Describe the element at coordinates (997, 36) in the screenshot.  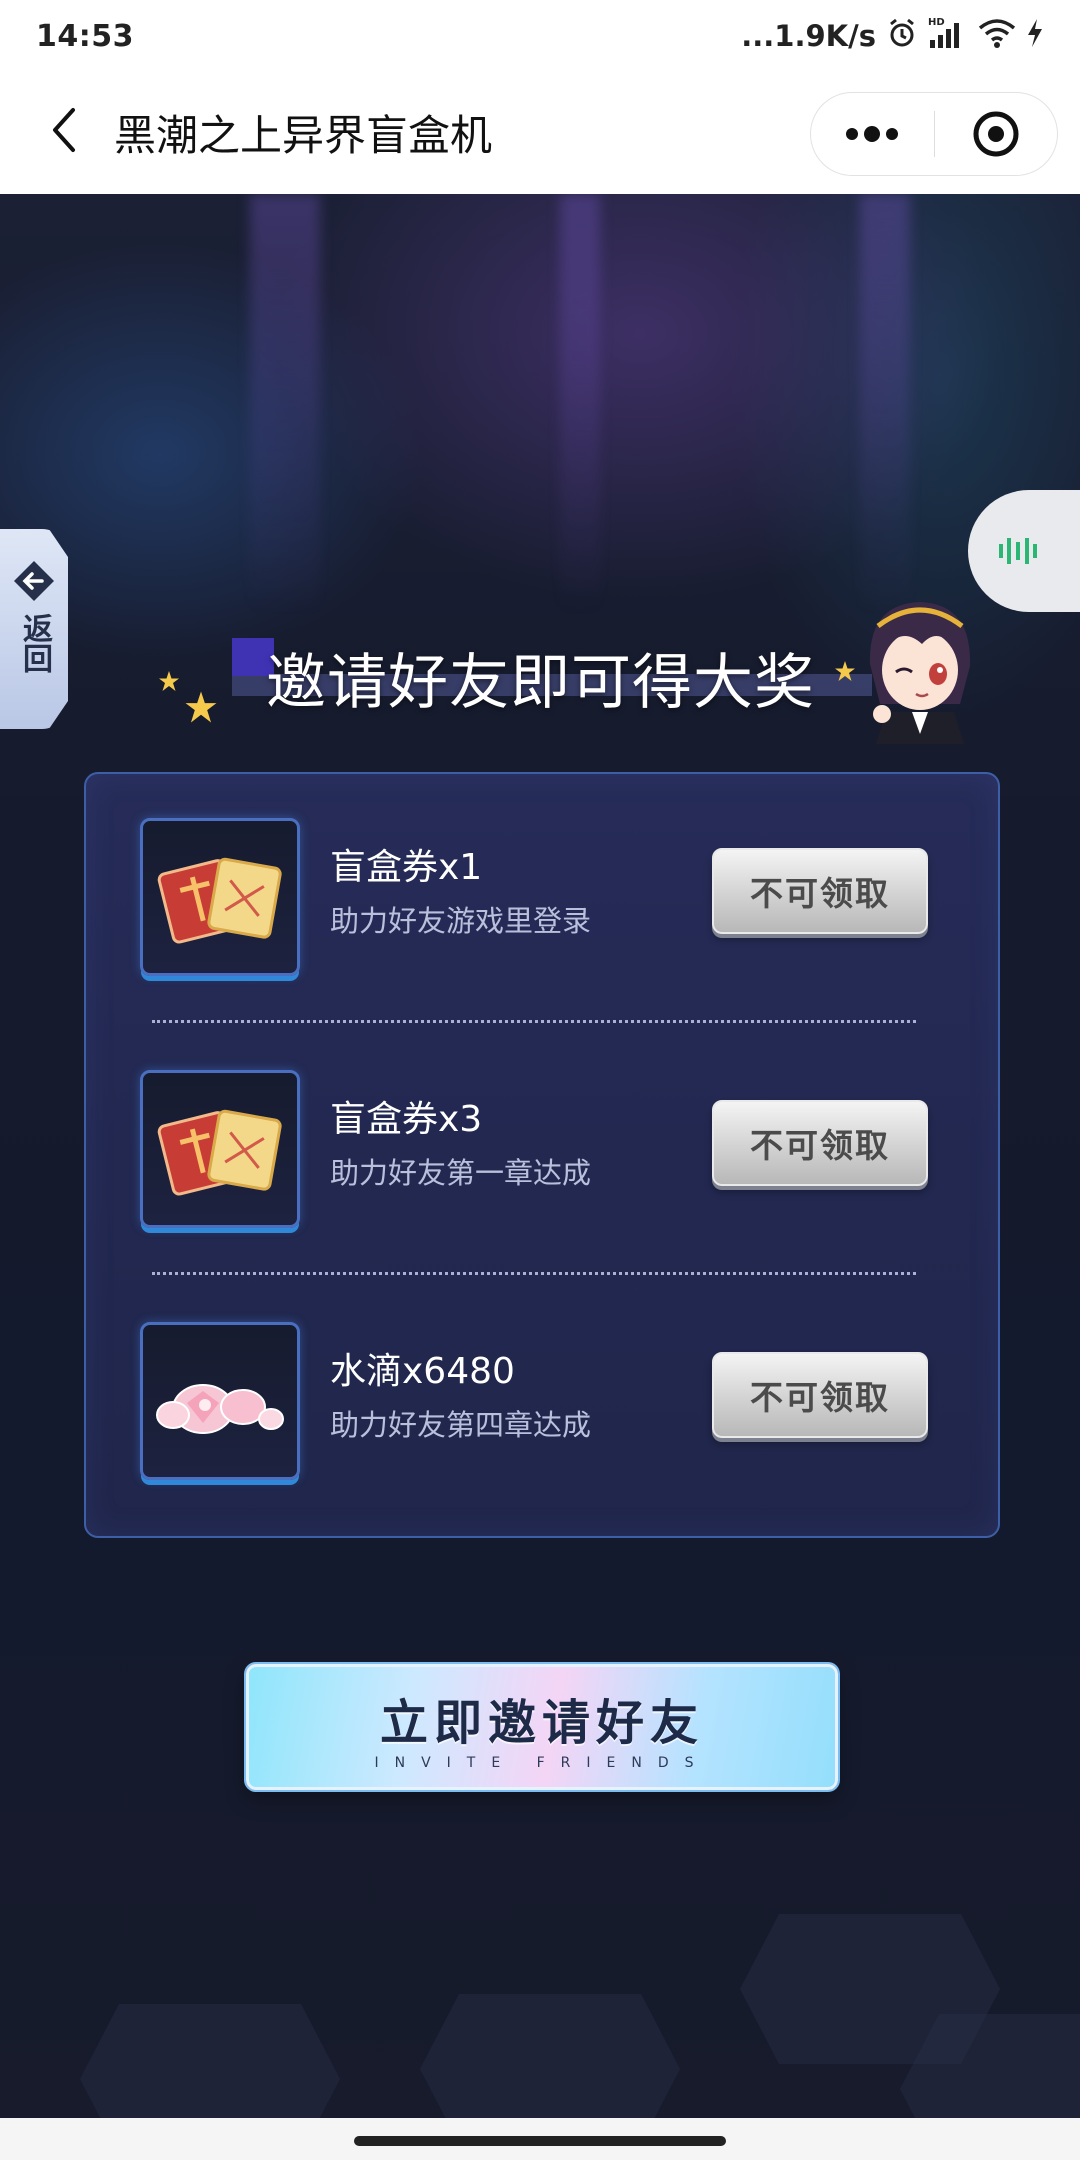
I see `wifi-icon` at that location.